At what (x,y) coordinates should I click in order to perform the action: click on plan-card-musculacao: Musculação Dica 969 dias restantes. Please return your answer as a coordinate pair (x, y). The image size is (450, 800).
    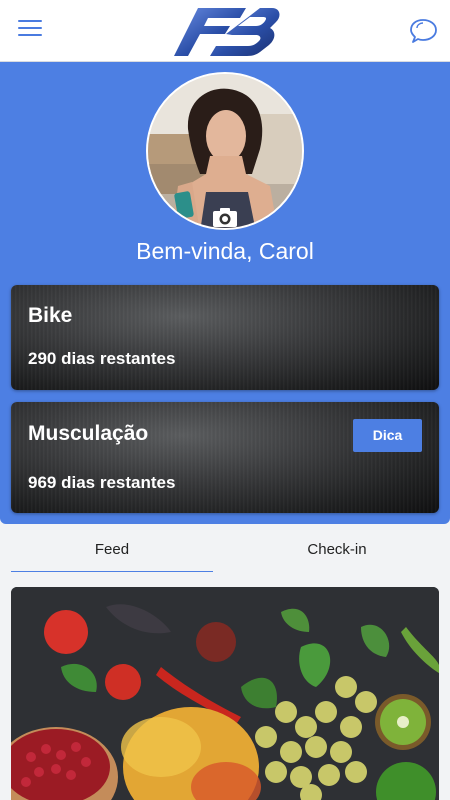
    Looking at the image, I should click on (225, 457).